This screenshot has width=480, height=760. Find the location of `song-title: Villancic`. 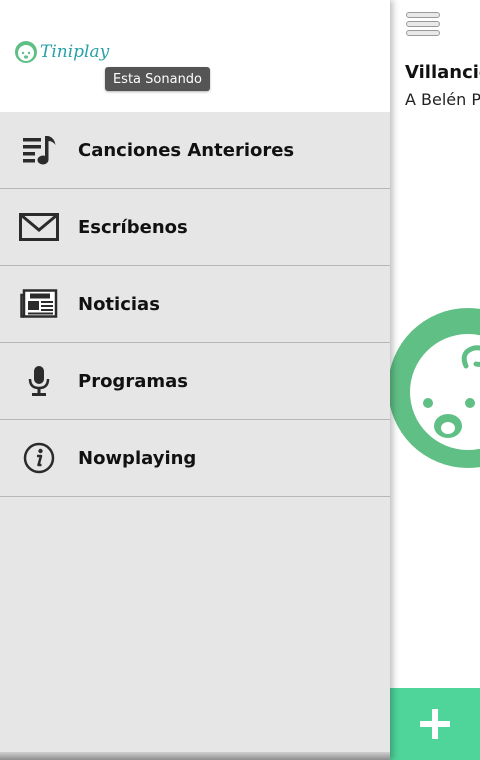

song-title: Villancic is located at coordinates (442, 72).